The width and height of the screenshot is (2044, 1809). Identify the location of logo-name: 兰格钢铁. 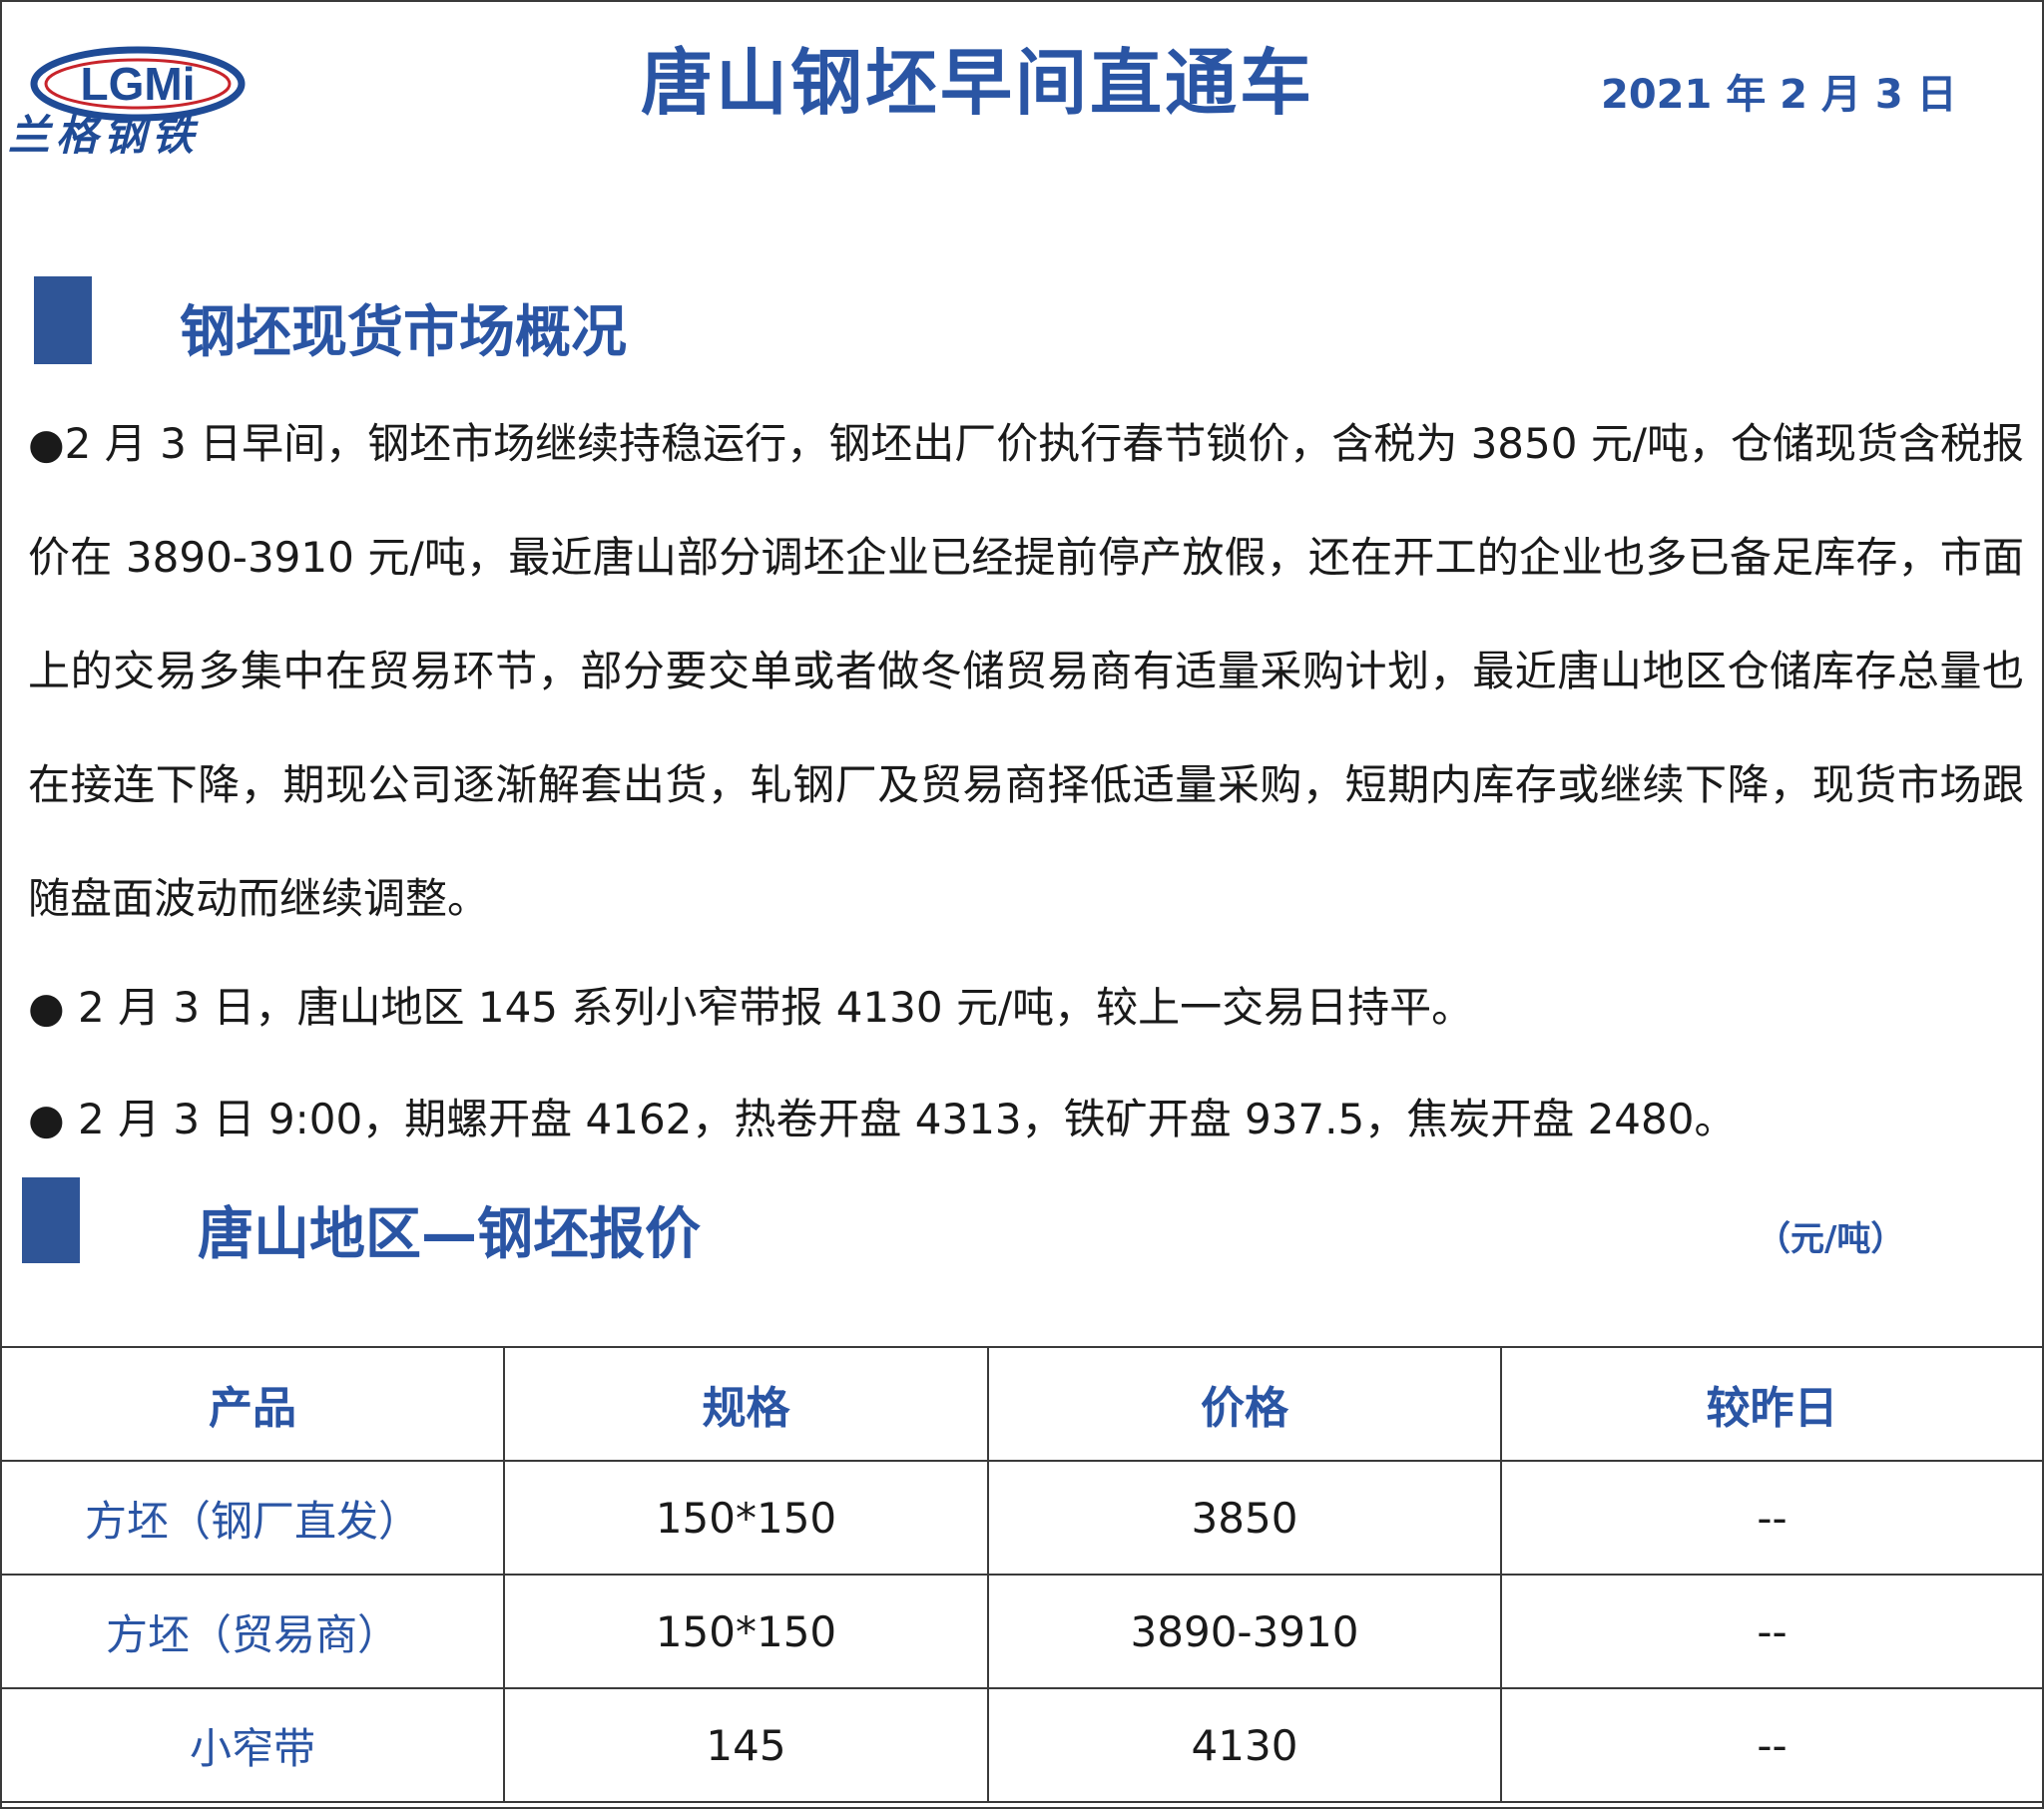
(104, 135).